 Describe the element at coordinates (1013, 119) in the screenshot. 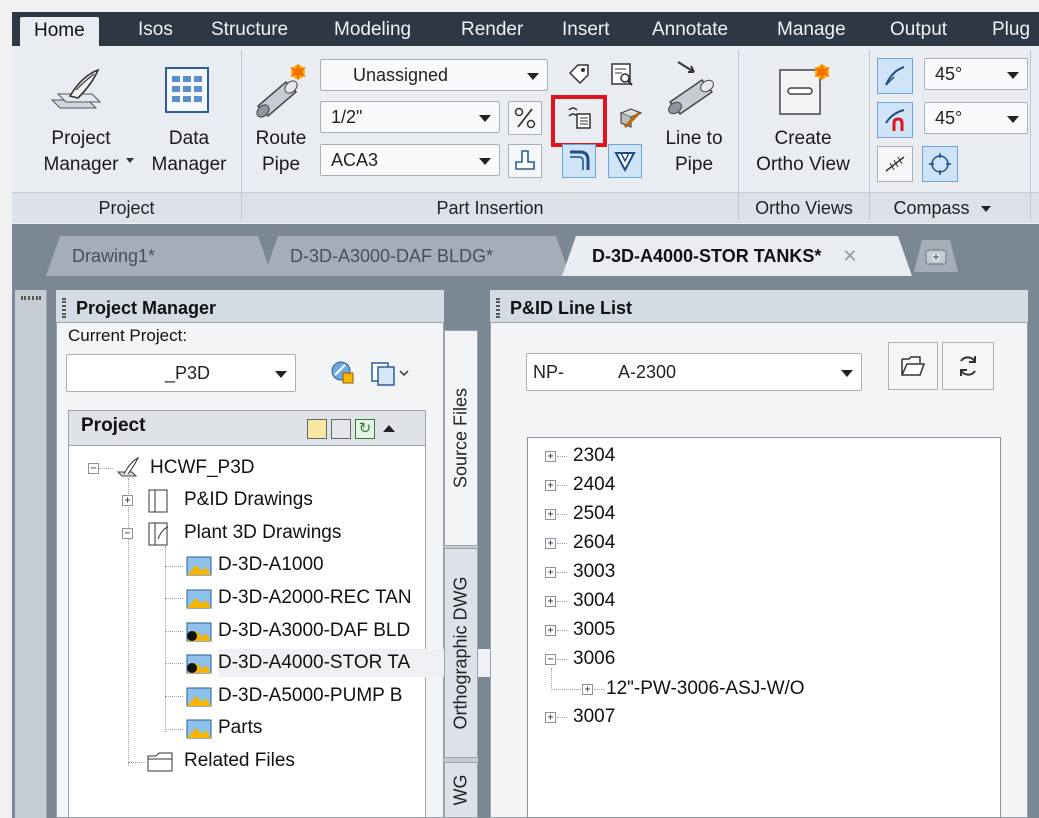

I see `chevron-down-icon` at that location.